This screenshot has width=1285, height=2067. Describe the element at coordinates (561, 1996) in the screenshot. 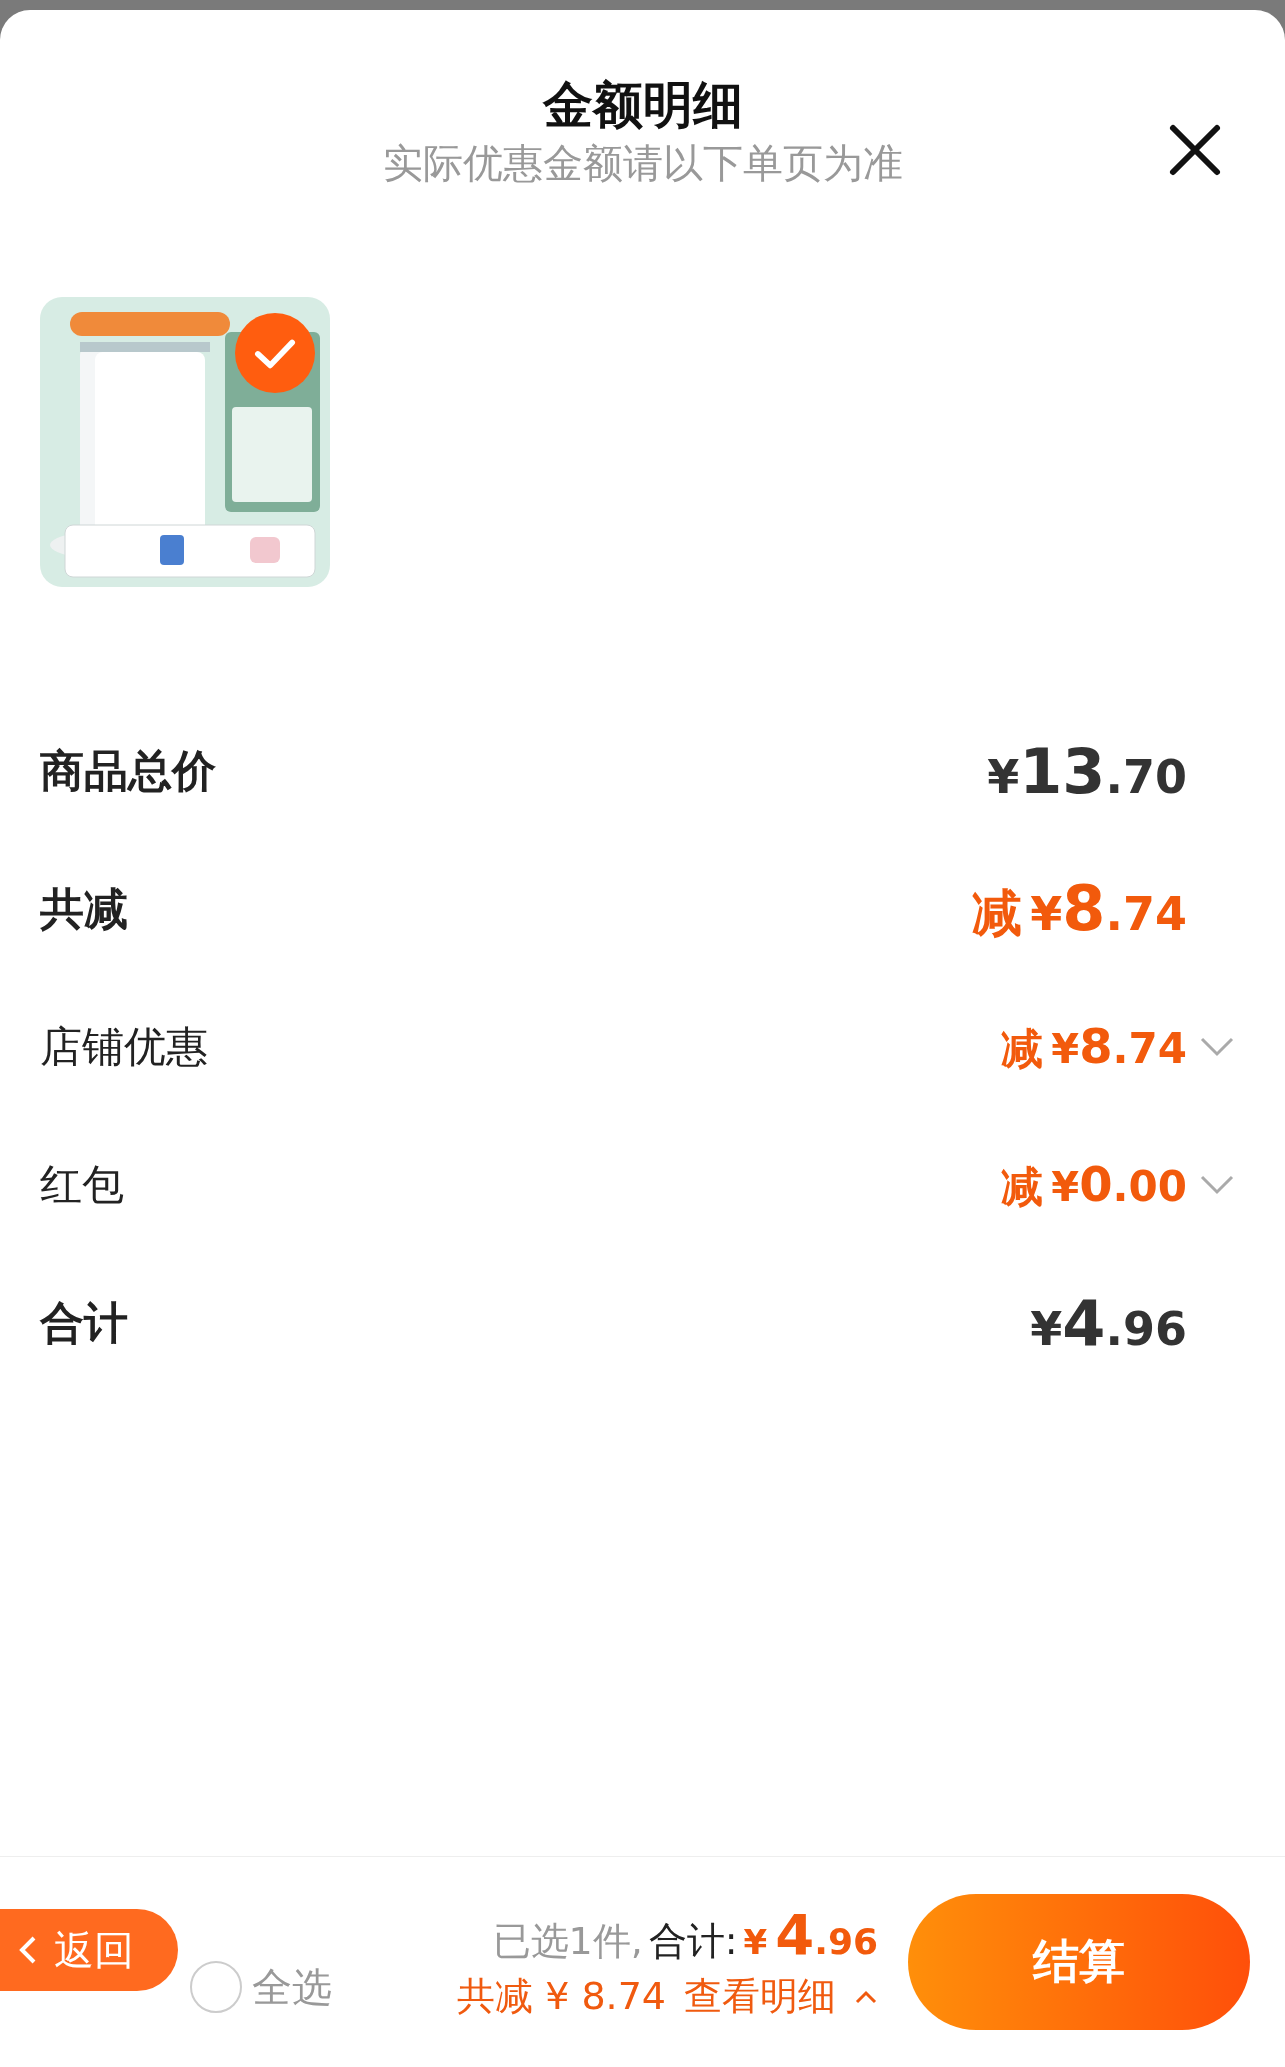

I see `discount-summary: 共减 ¥ 8.74` at that location.